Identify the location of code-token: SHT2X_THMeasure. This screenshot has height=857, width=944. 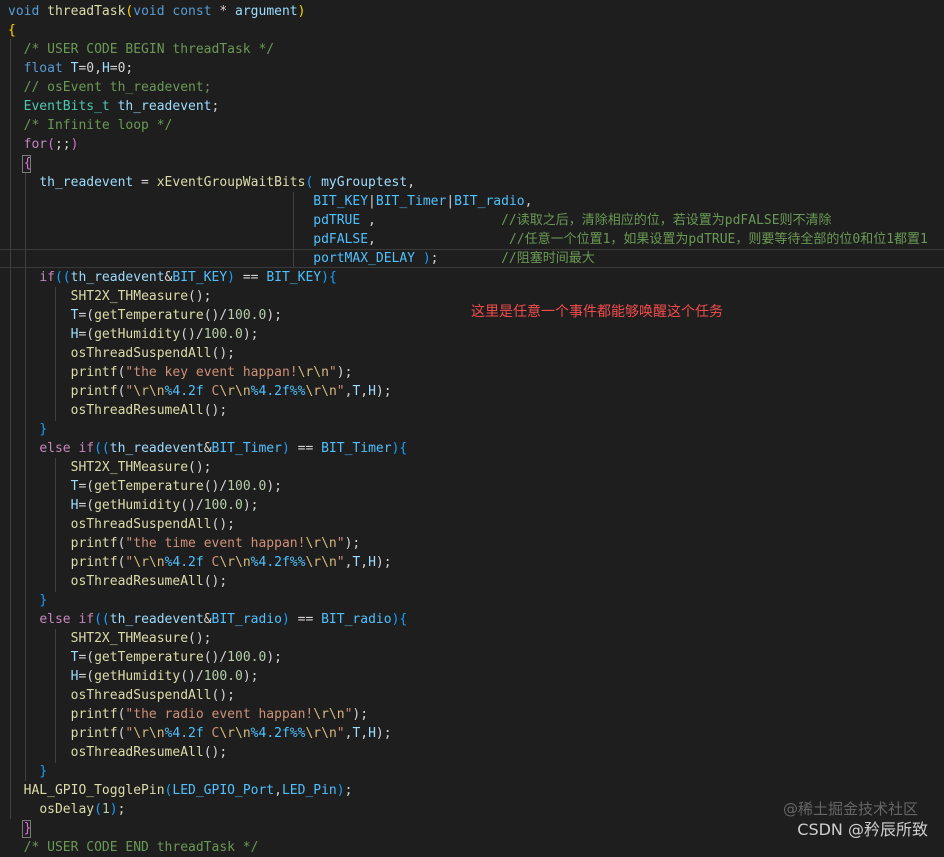
(129, 296).